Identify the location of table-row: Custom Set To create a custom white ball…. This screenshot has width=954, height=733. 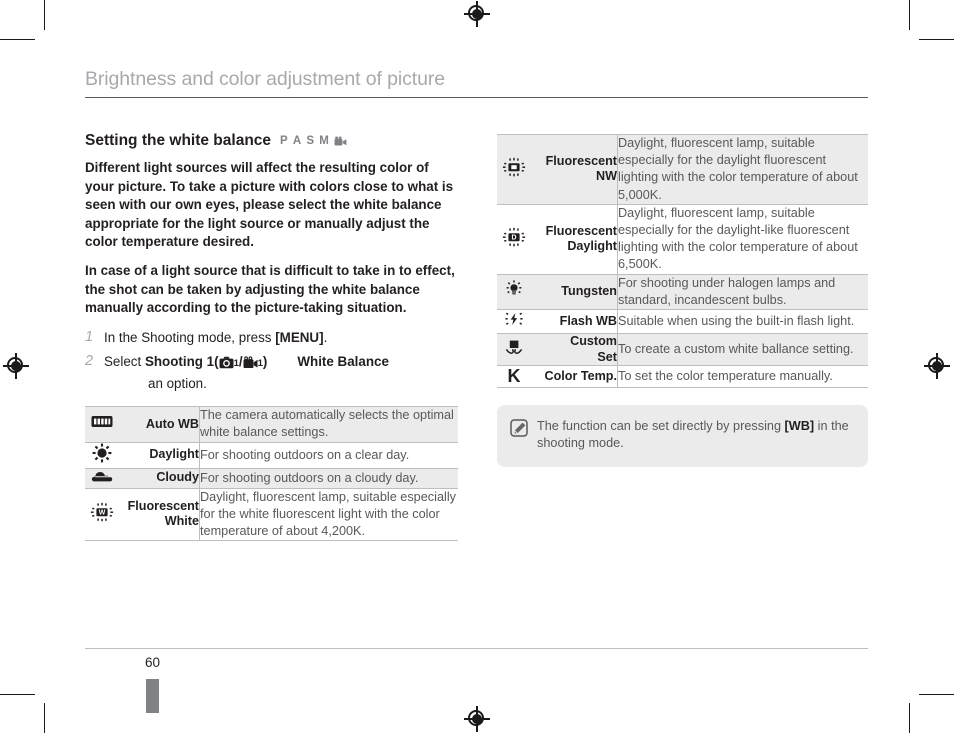
(682, 350).